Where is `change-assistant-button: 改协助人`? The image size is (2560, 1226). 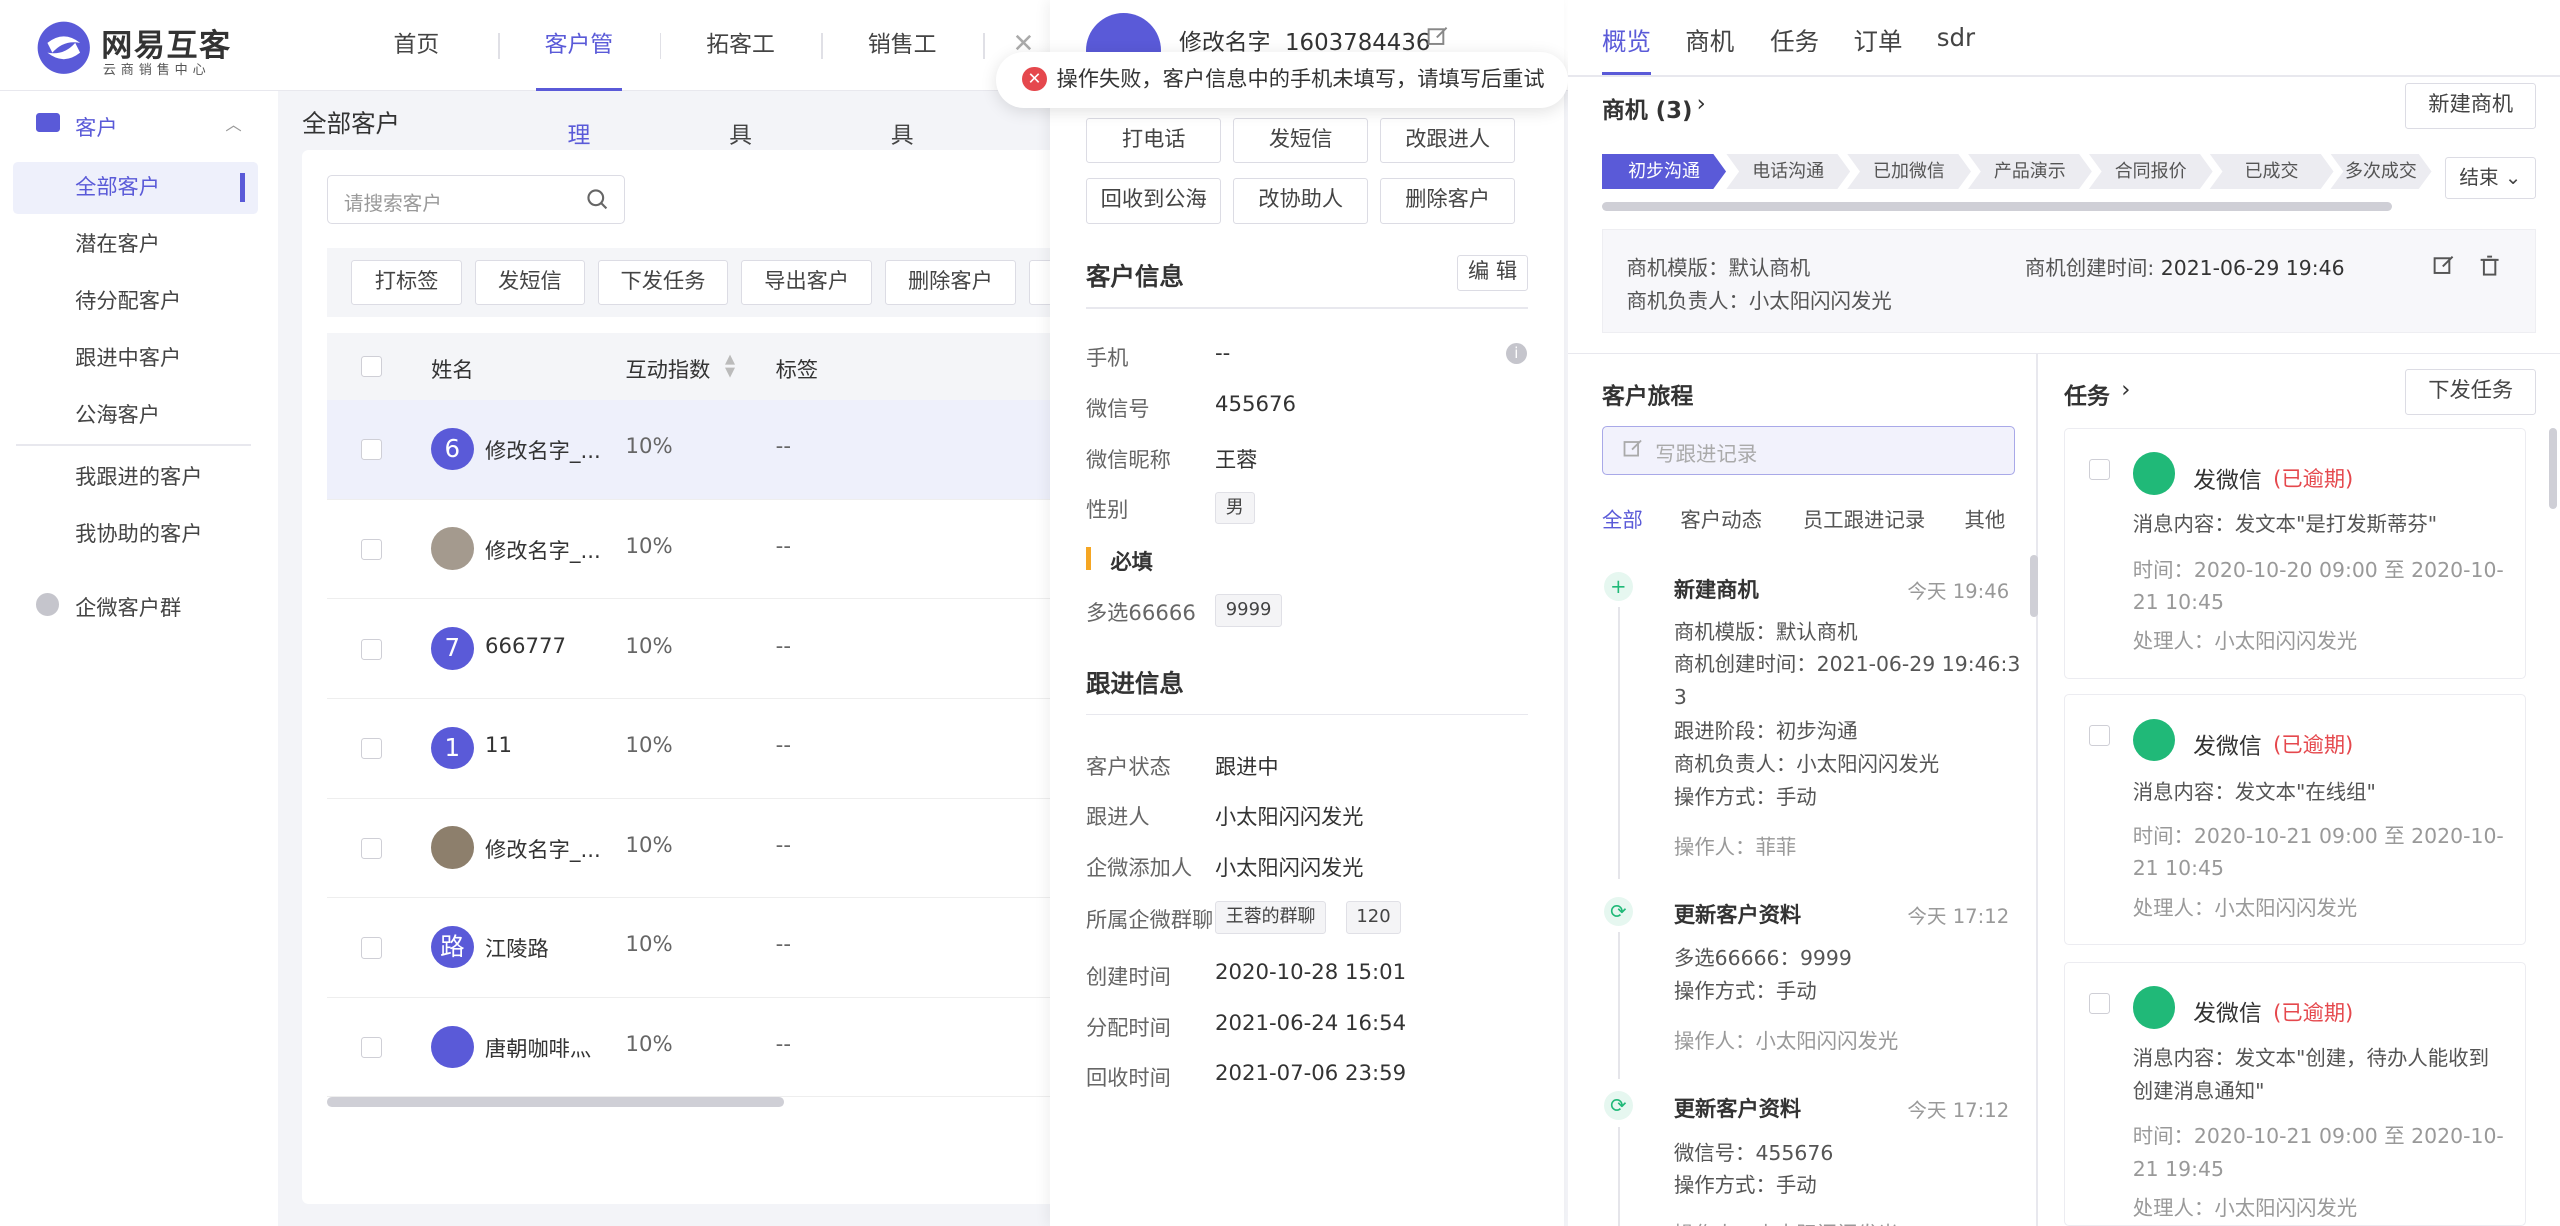 change-assistant-button: 改协助人 is located at coordinates (1300, 200).